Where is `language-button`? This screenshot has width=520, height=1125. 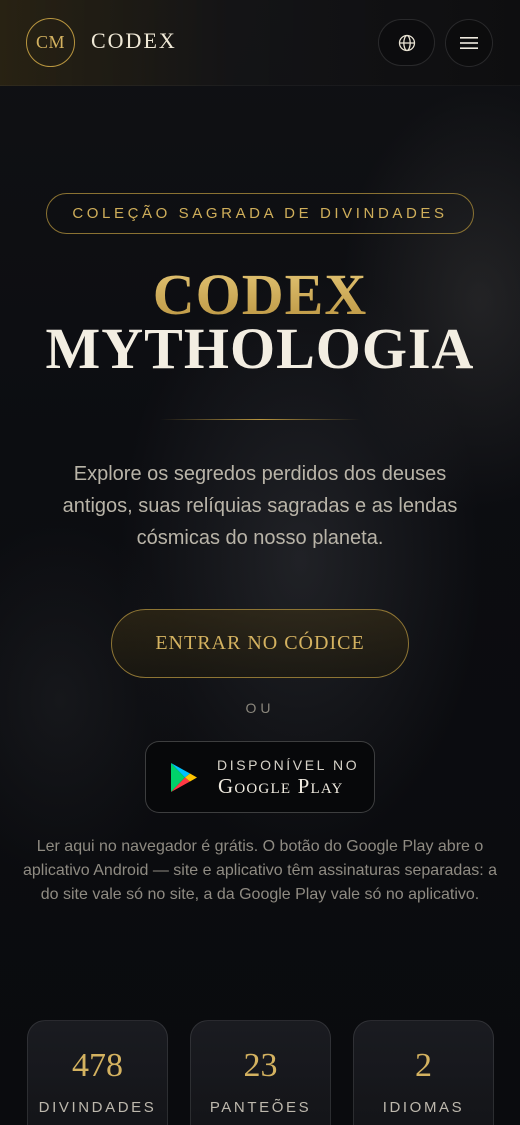
language-button is located at coordinates (406, 42).